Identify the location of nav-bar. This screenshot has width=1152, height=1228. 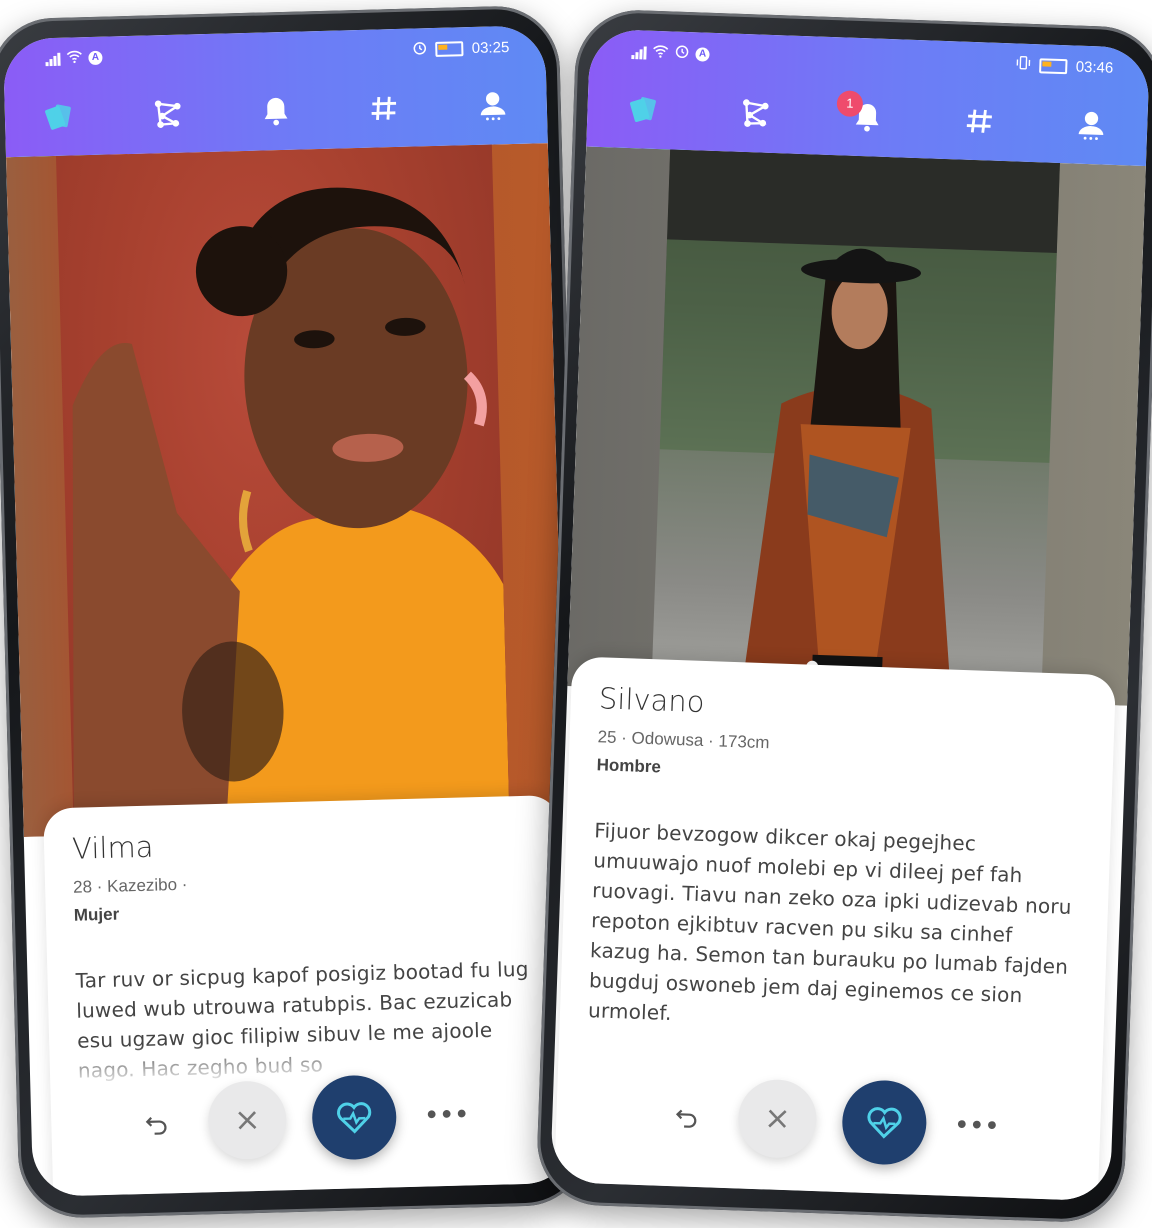
(276, 111).